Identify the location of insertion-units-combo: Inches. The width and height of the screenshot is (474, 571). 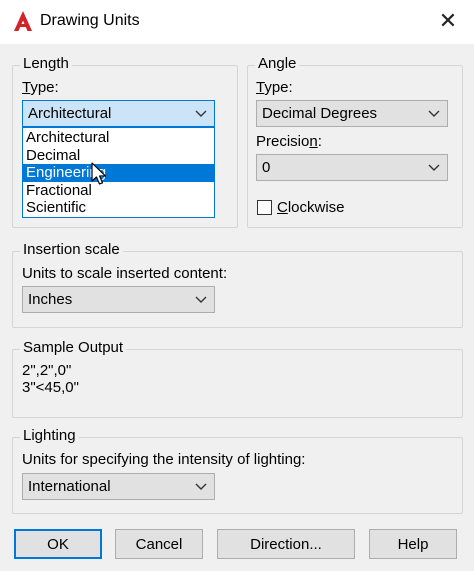
(118, 299).